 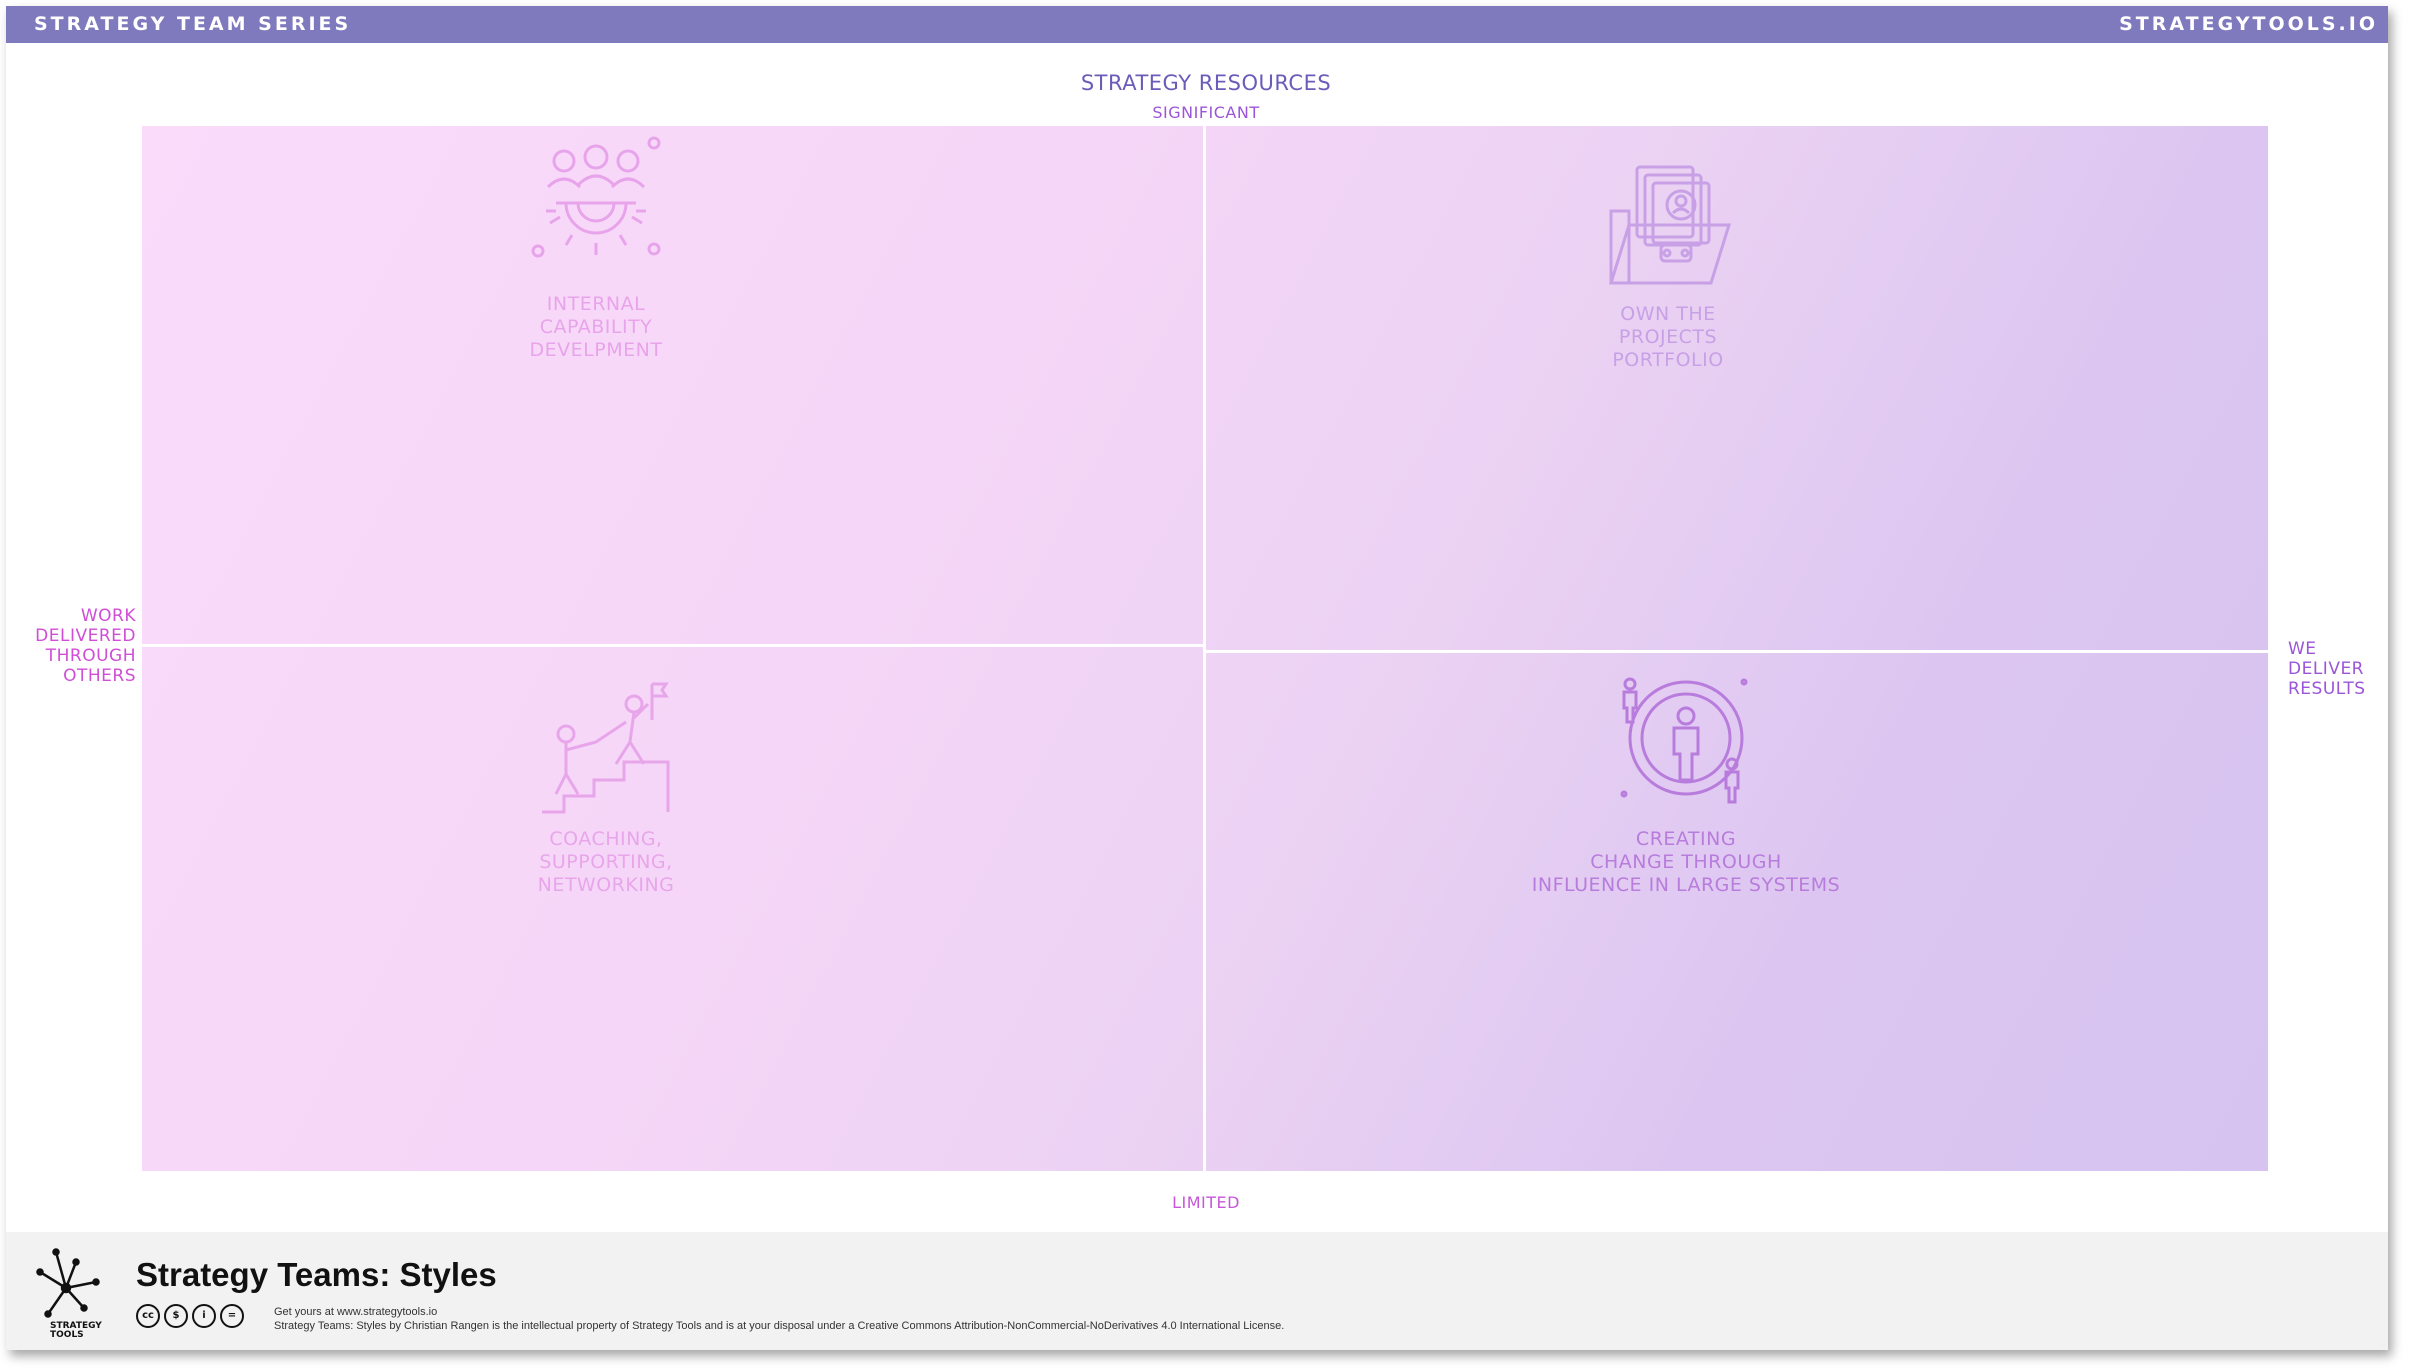 I want to click on quadrant-top-left: INTERNAL CAPABILITY DEVELPMENT, so click(x=596, y=246).